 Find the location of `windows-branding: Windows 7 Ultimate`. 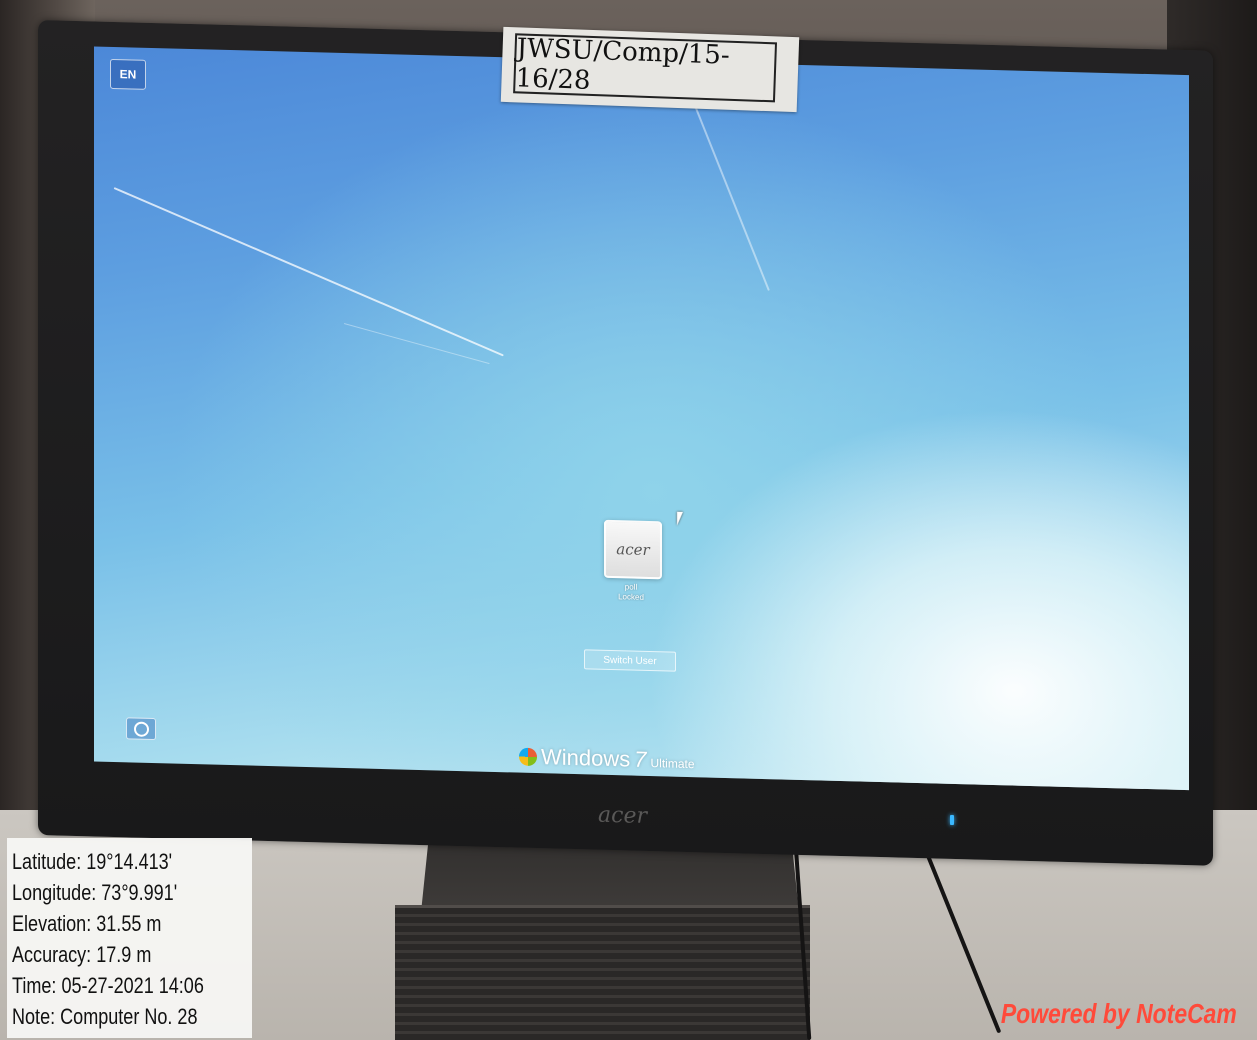

windows-branding: Windows 7 Ultimate is located at coordinates (607, 759).